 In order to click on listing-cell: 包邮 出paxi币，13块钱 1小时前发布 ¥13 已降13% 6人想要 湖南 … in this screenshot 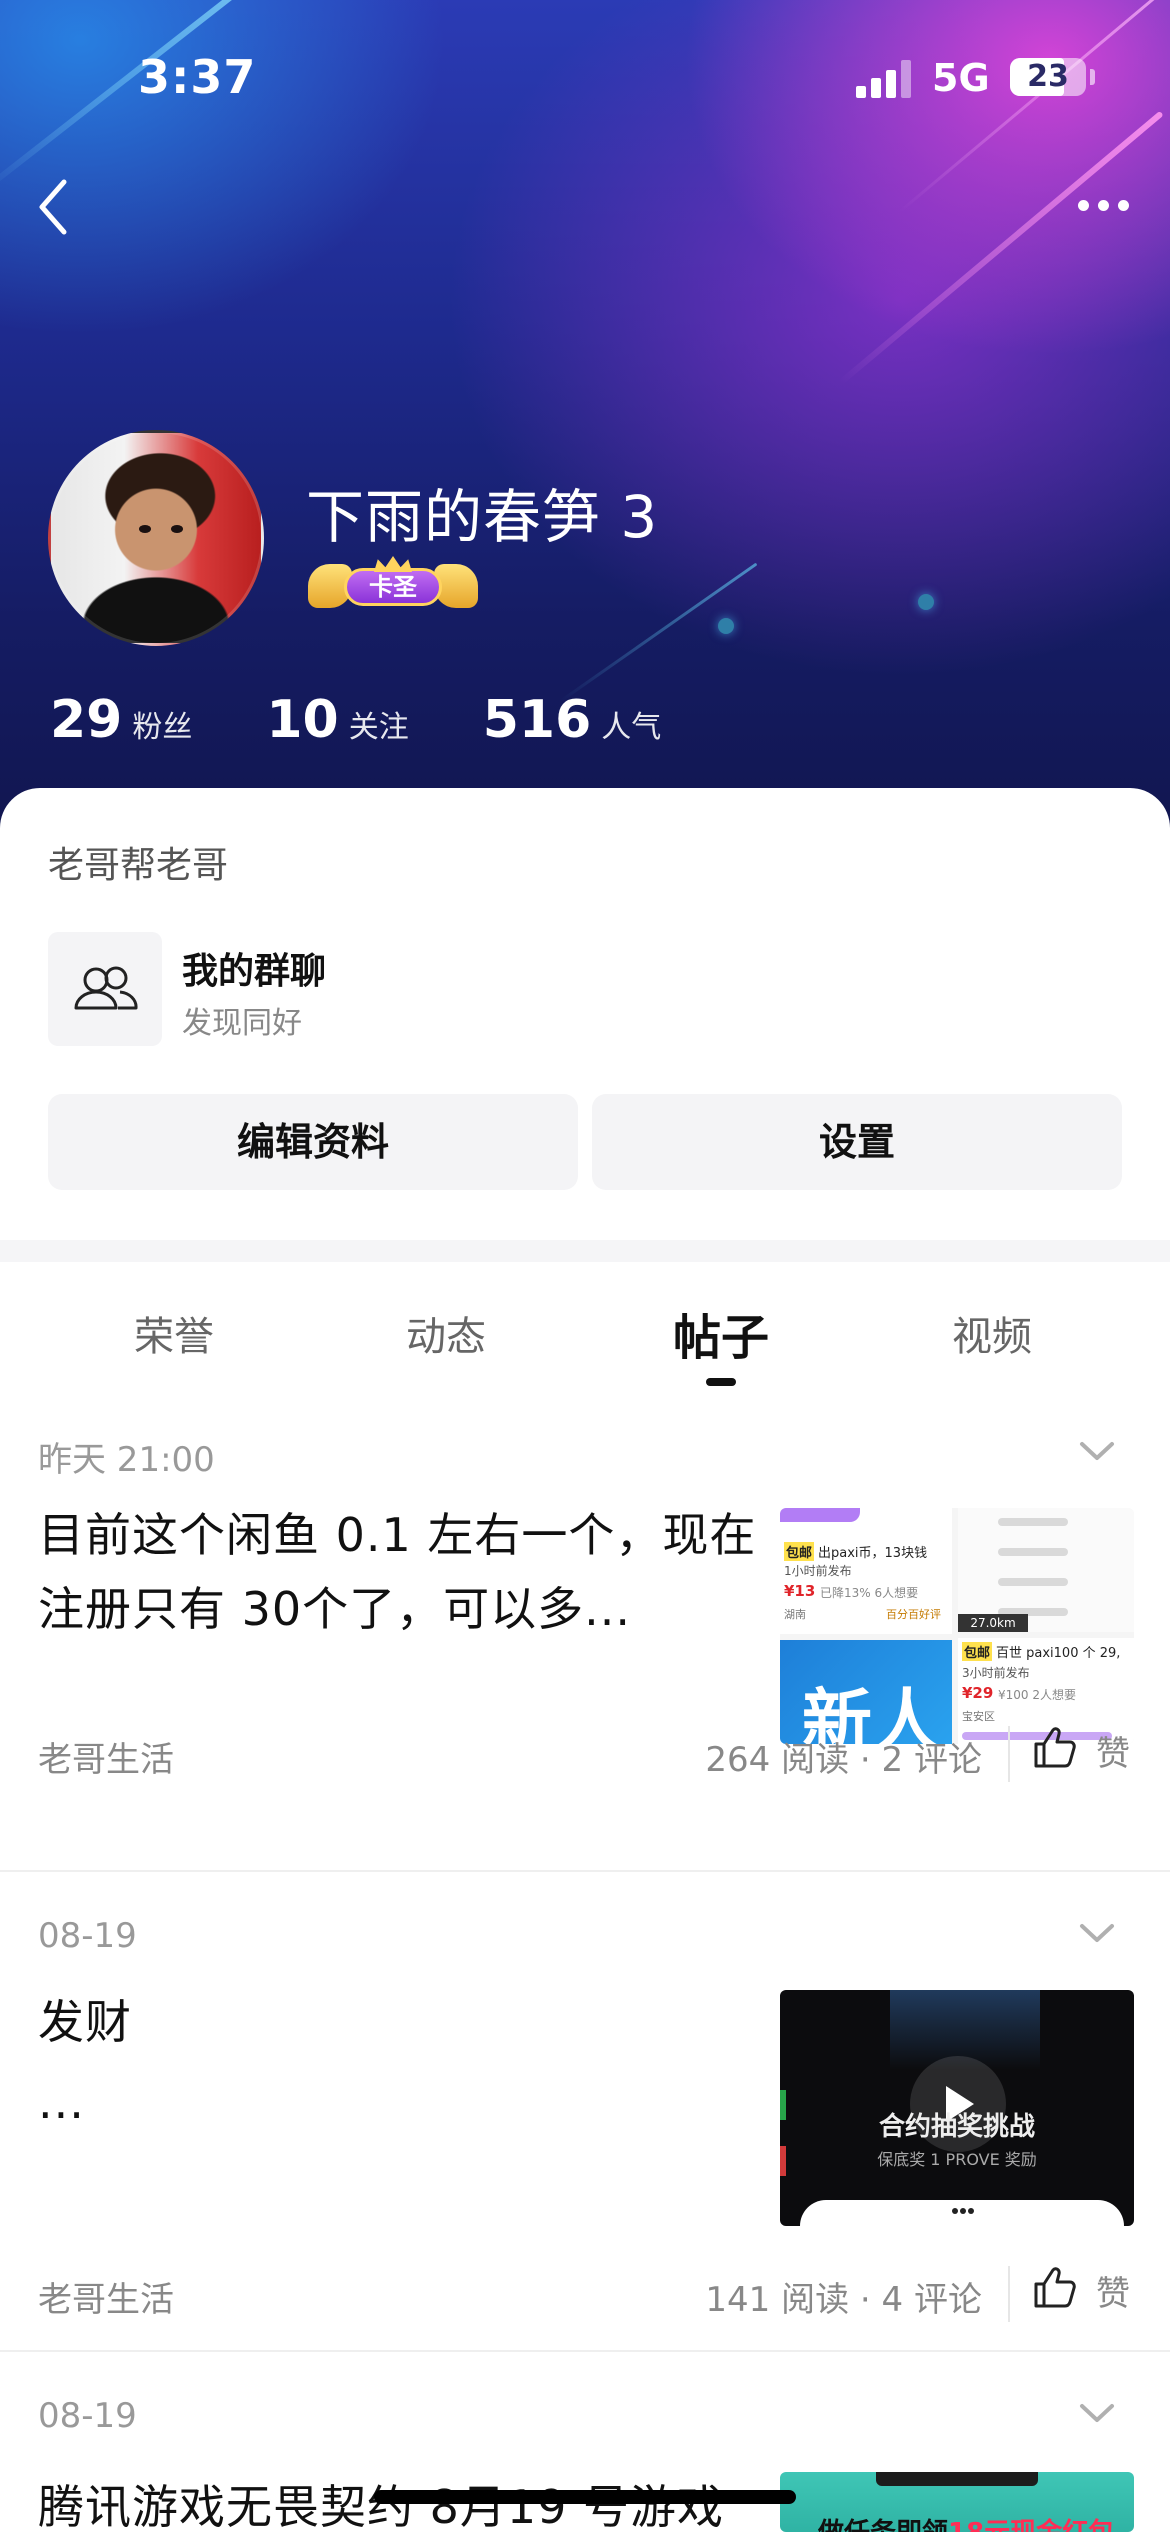, I will do `click(866, 1571)`.